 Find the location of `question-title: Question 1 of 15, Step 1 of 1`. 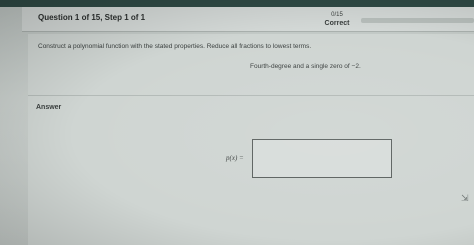

question-title: Question 1 of 15, Step 1 of 1 is located at coordinates (92, 17).